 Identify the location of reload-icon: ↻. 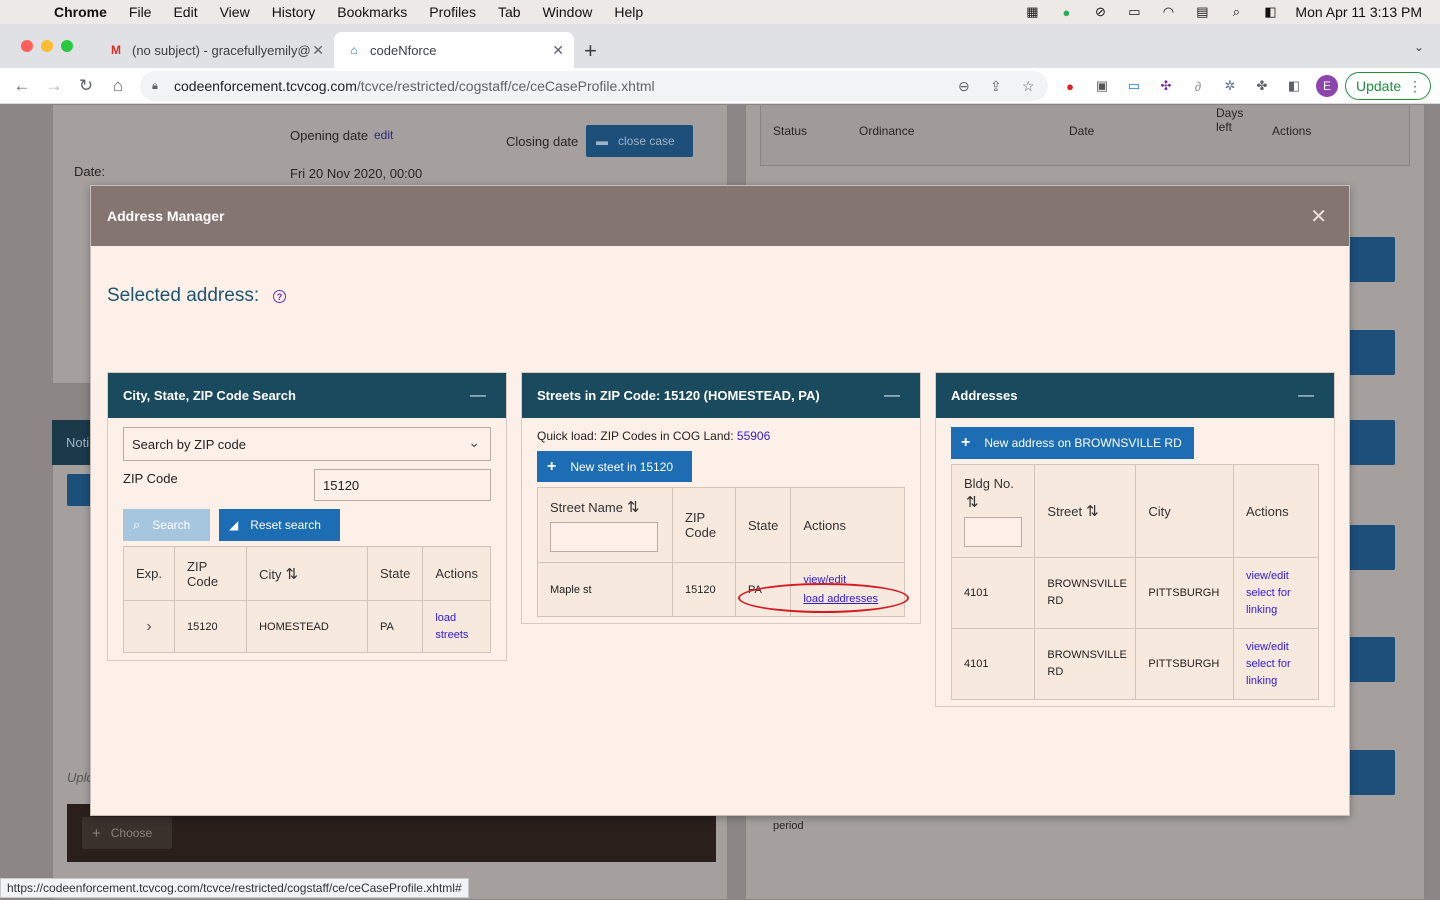
(86, 86).